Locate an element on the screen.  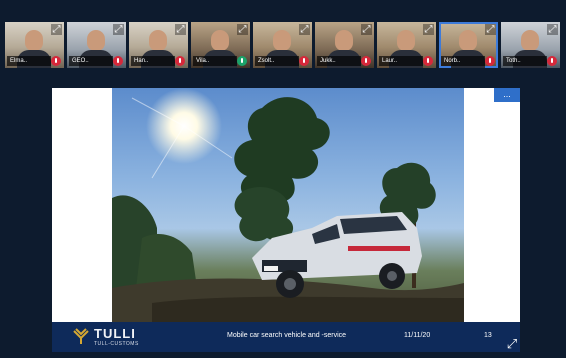
logo-subtitle: TULL-CUSTOMS is located at coordinates (116, 344).